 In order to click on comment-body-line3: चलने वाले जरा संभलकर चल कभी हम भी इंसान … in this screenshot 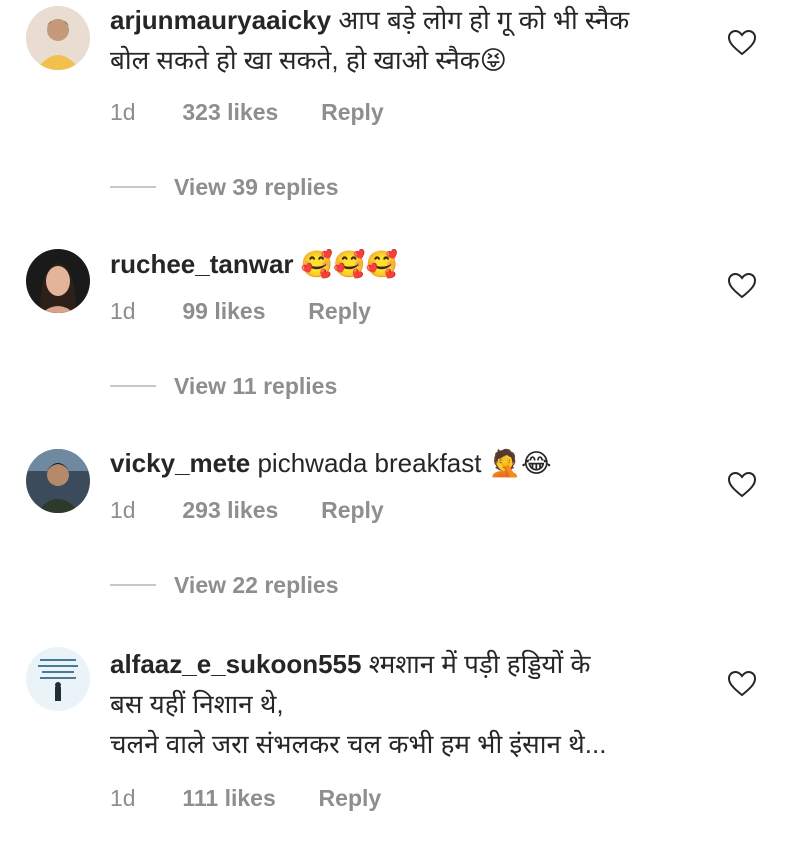, I will do `click(358, 744)`.